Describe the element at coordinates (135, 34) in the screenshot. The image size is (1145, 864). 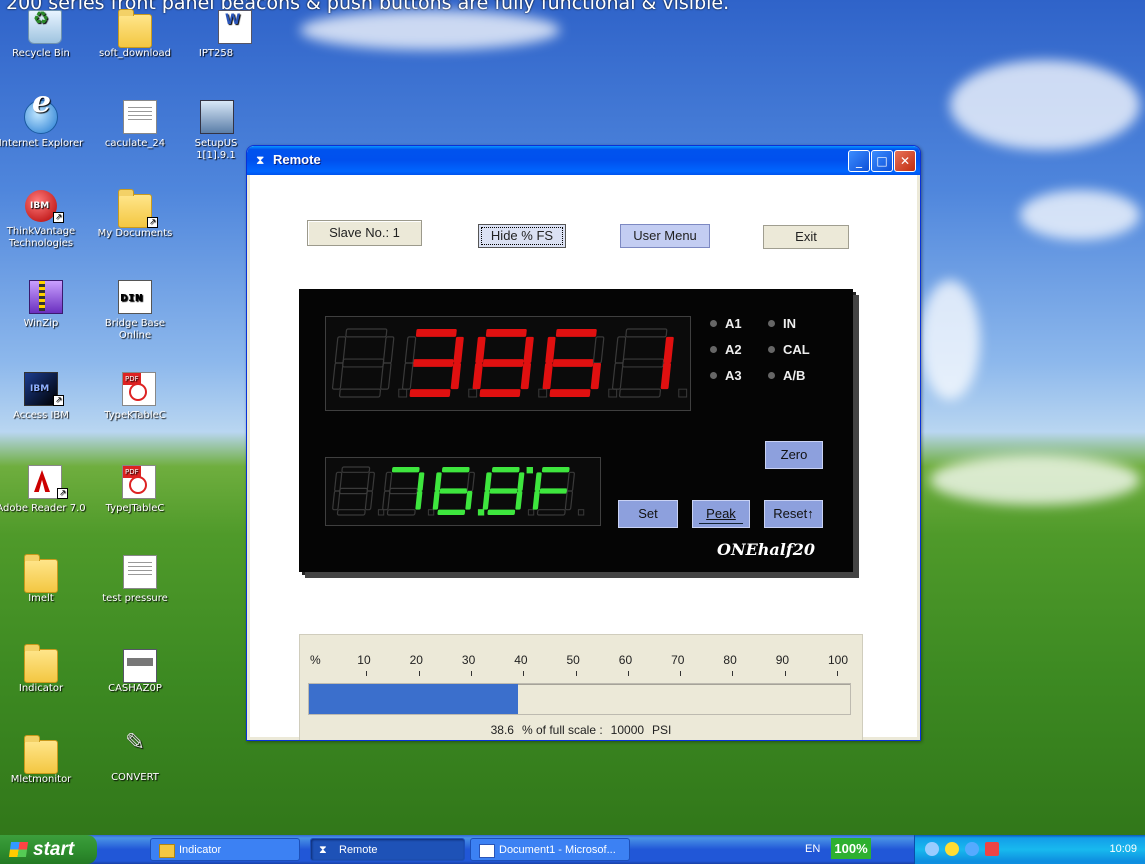
I see `desktop-icon-soft-download: soft_download` at that location.